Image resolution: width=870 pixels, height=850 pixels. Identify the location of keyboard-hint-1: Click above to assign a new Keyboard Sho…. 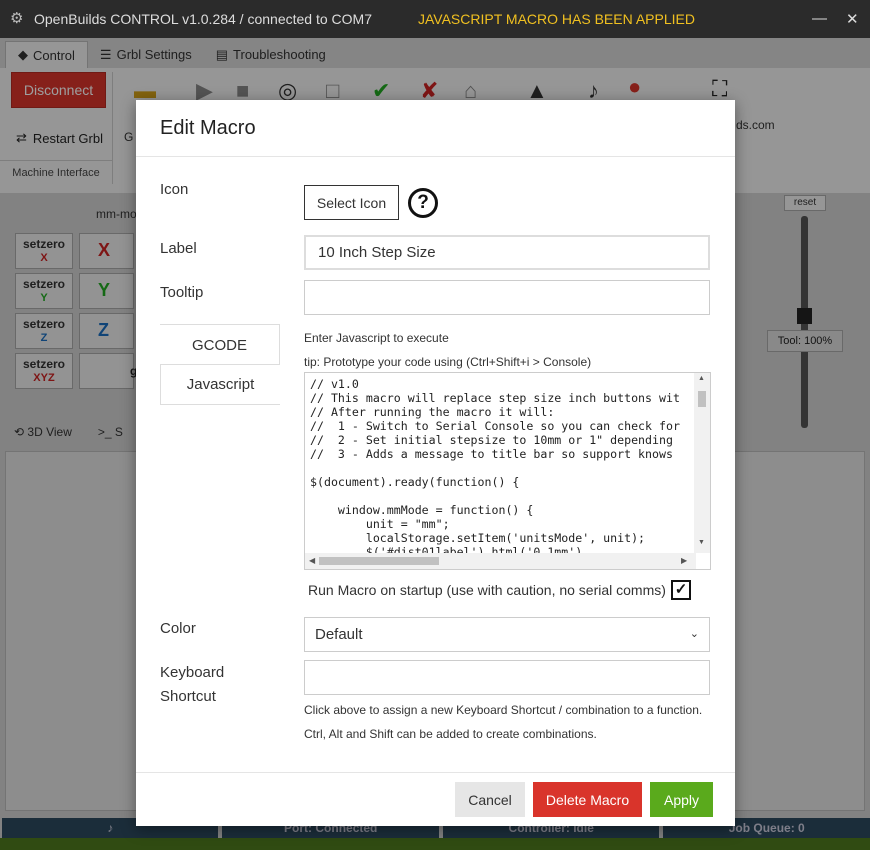
(503, 710).